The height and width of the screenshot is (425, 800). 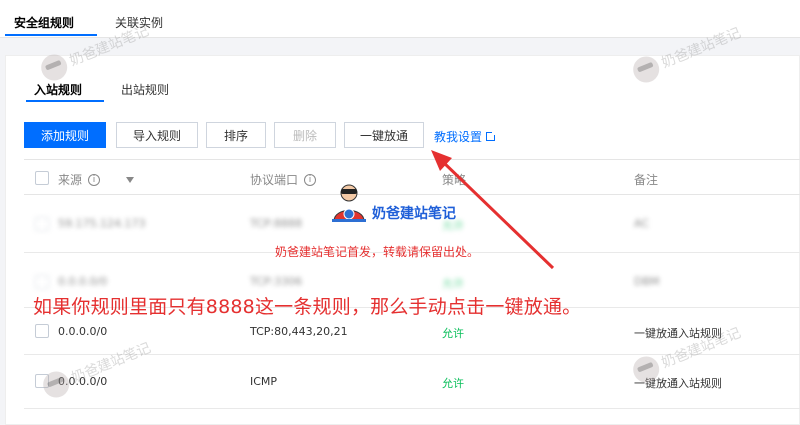 I want to click on row-note: DBM, so click(x=647, y=281).